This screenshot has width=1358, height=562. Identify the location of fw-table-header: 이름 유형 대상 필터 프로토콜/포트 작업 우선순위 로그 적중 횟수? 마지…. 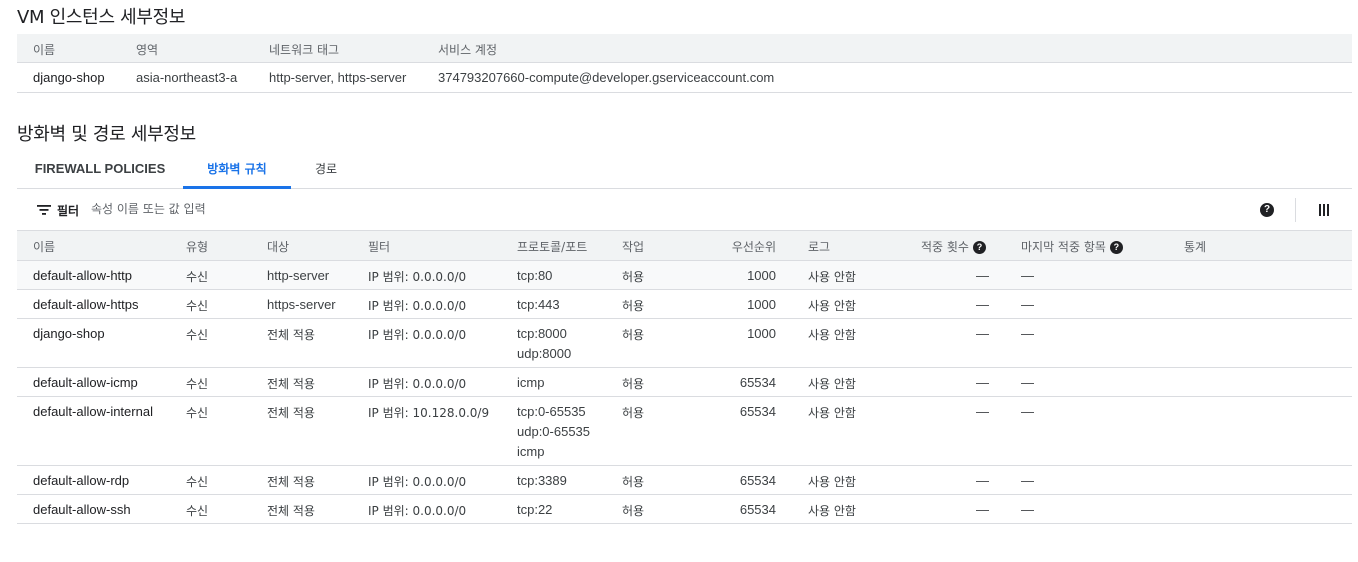
(684, 245).